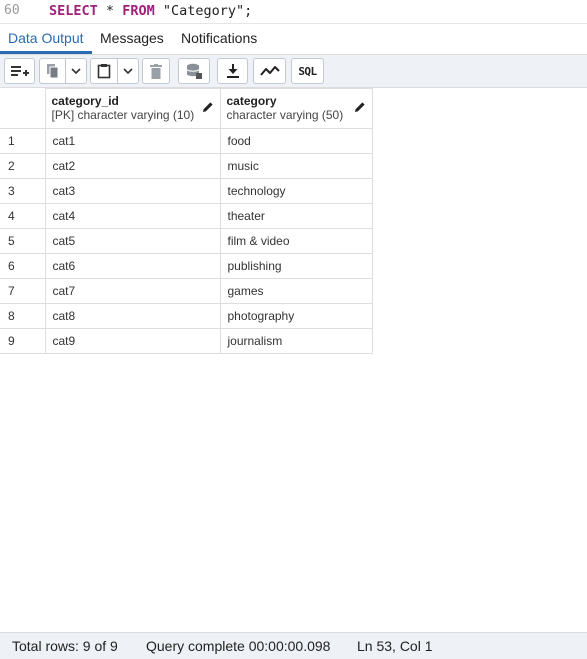  I want to click on query-time-status: Query complete 00:00:00.098, so click(238, 646).